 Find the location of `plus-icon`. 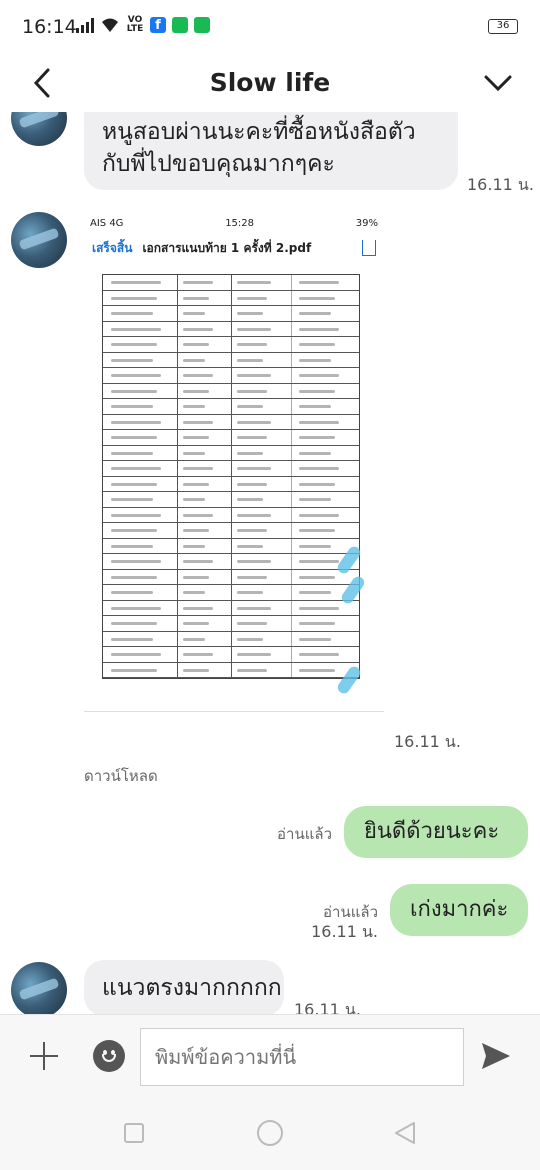

plus-icon is located at coordinates (44, 1056).